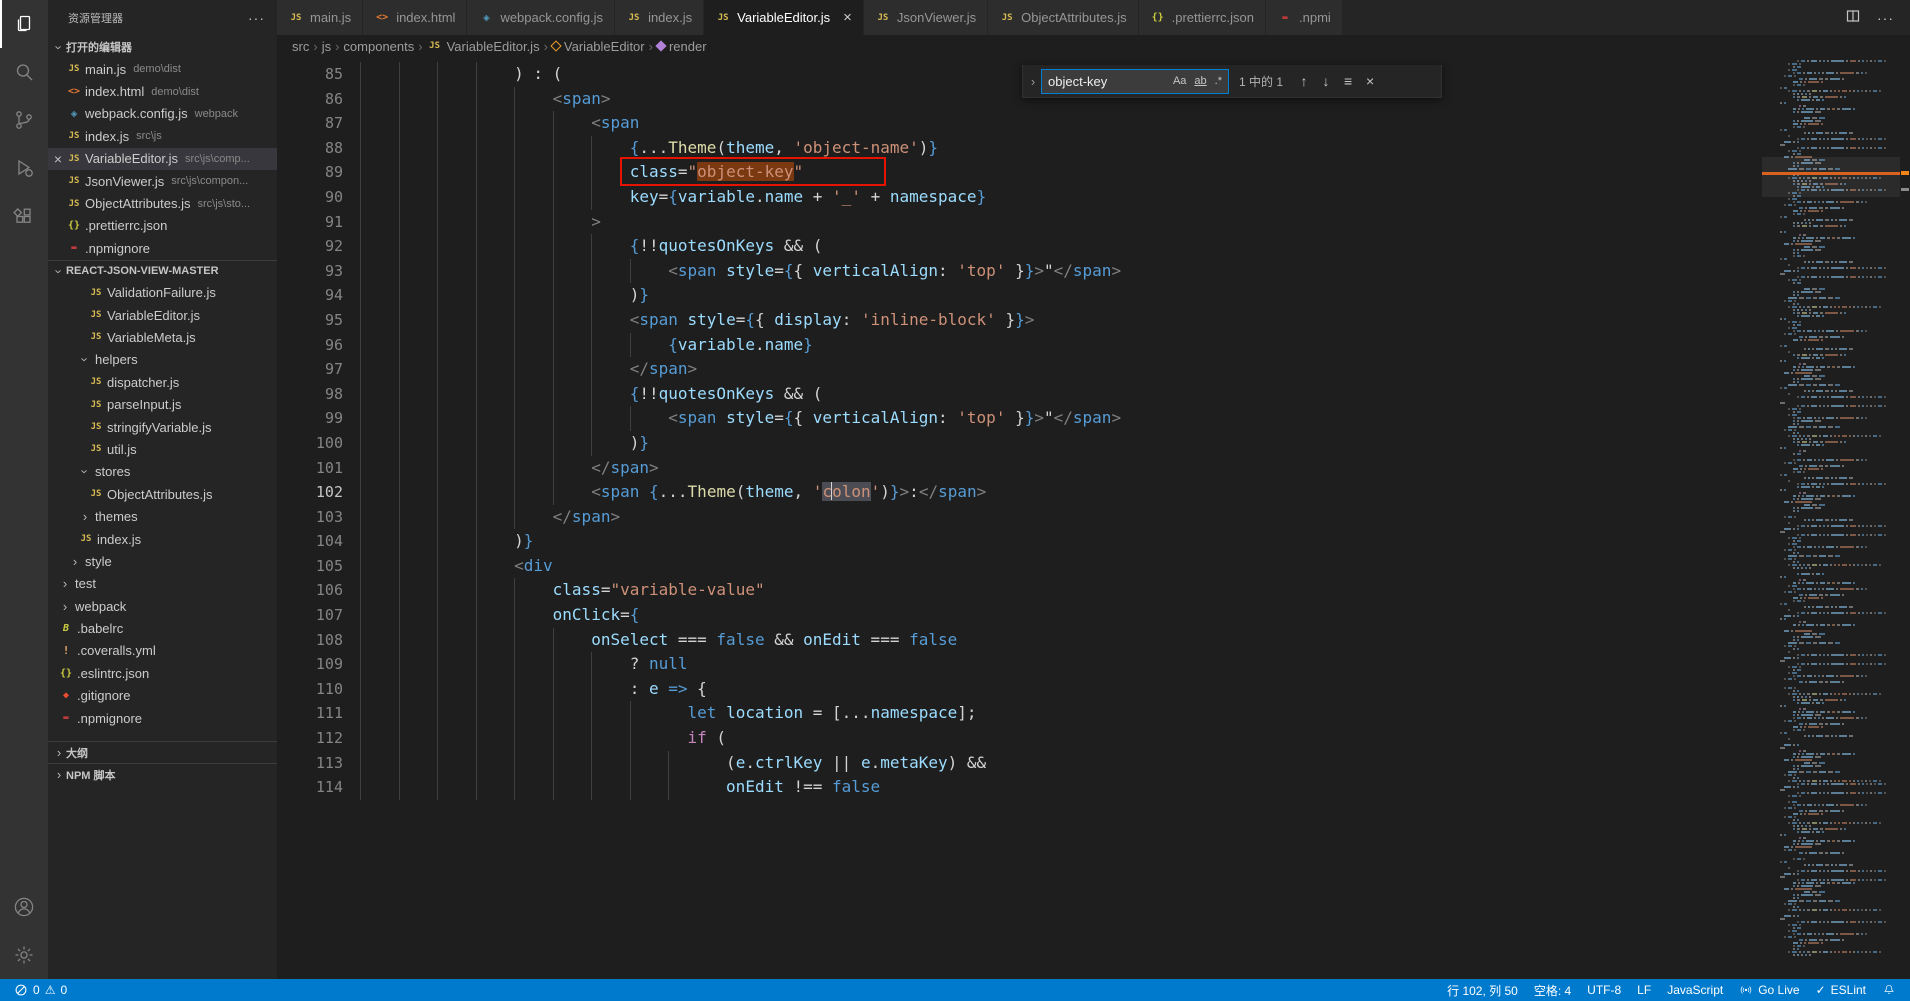 This screenshot has width=1910, height=1001. I want to click on tree-item: › stores, so click(162, 472).